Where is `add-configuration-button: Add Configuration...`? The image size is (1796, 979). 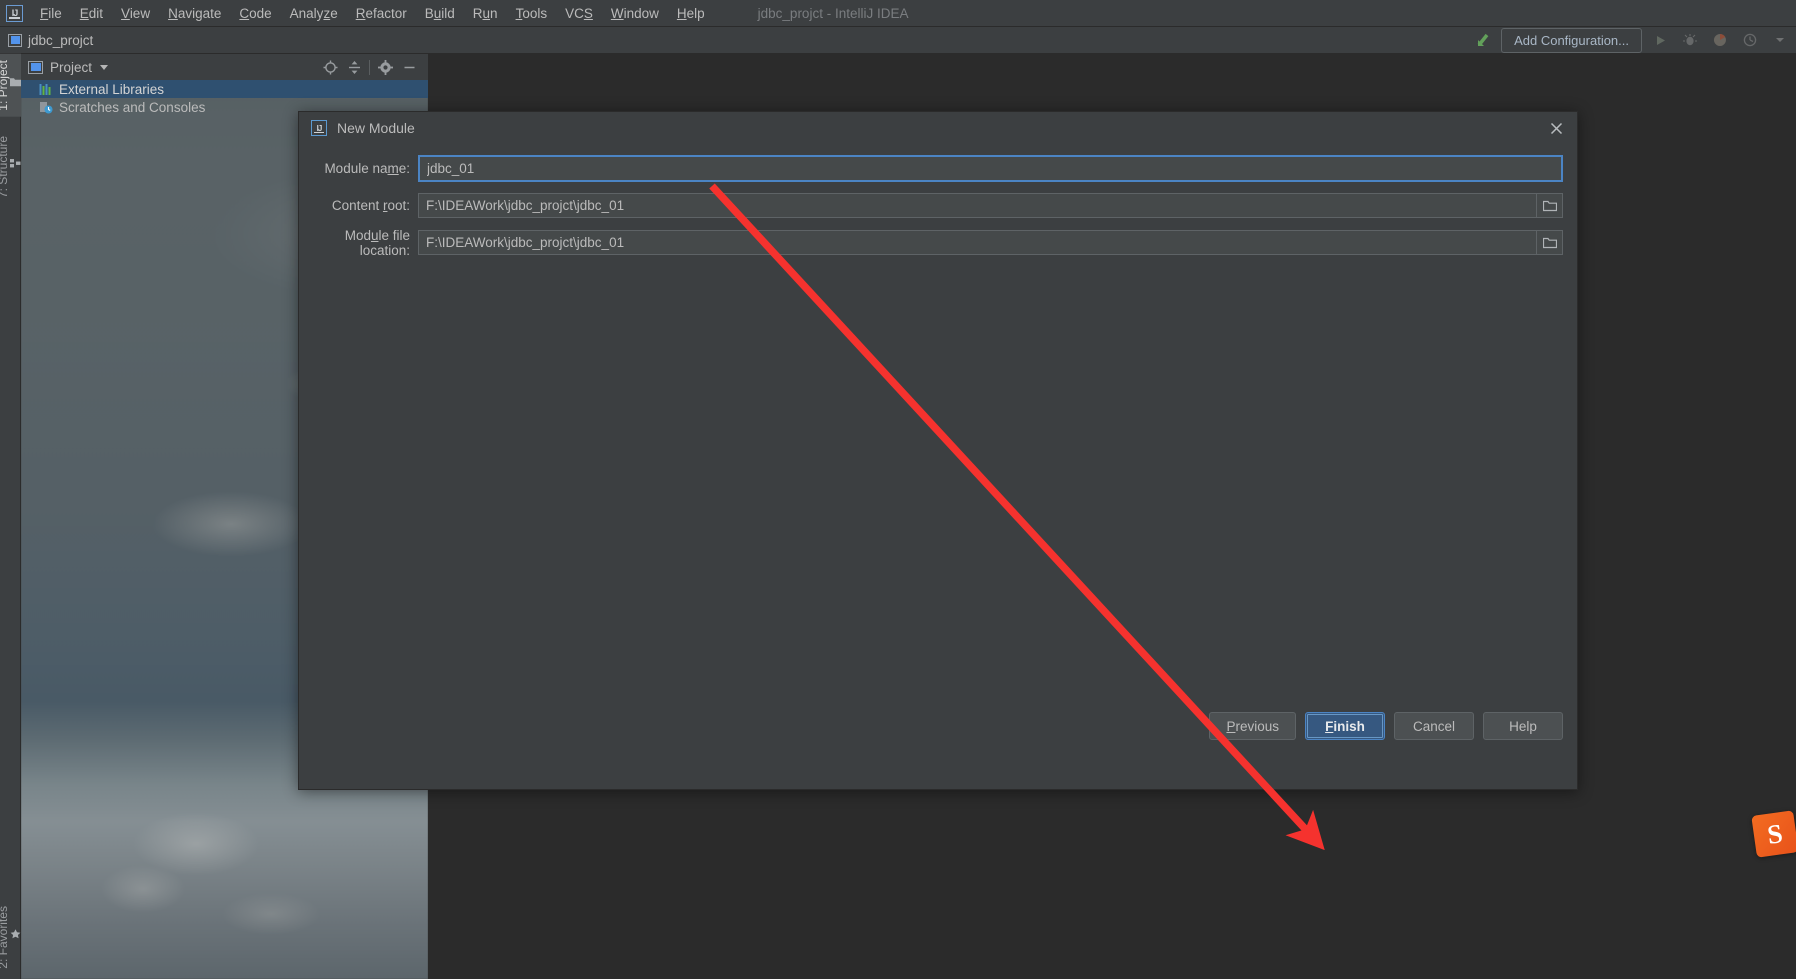
add-configuration-button: Add Configuration... is located at coordinates (1571, 40).